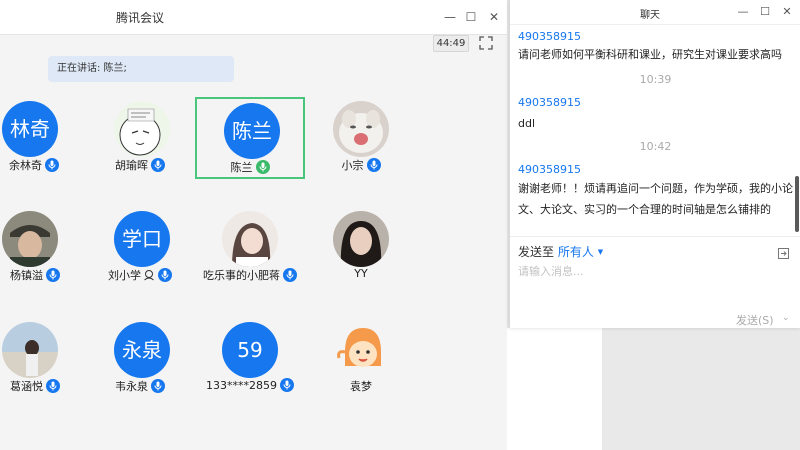  What do you see at coordinates (241, 167) in the screenshot?
I see `participant-name: 陈兰` at bounding box center [241, 167].